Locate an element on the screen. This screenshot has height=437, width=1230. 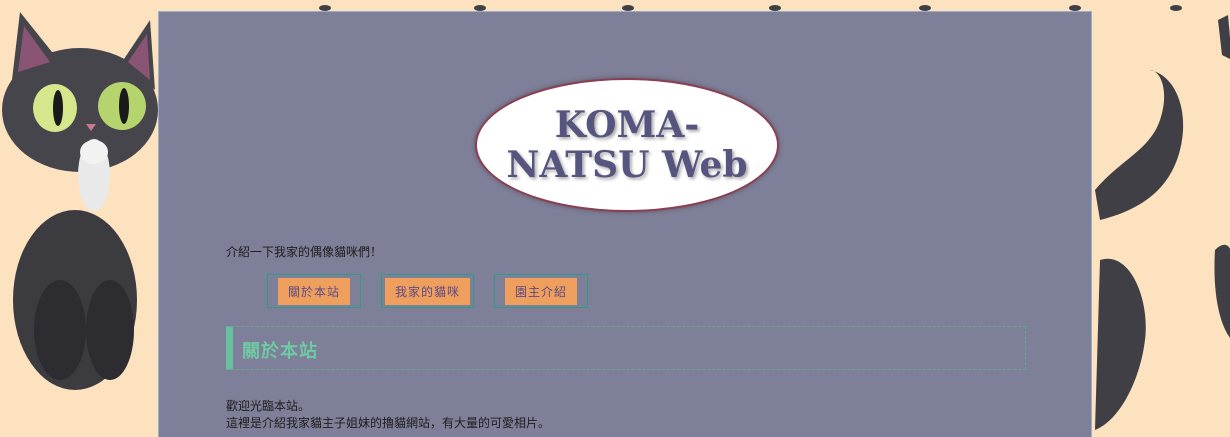
nav-about-site-button: 關於本站 is located at coordinates (314, 291).